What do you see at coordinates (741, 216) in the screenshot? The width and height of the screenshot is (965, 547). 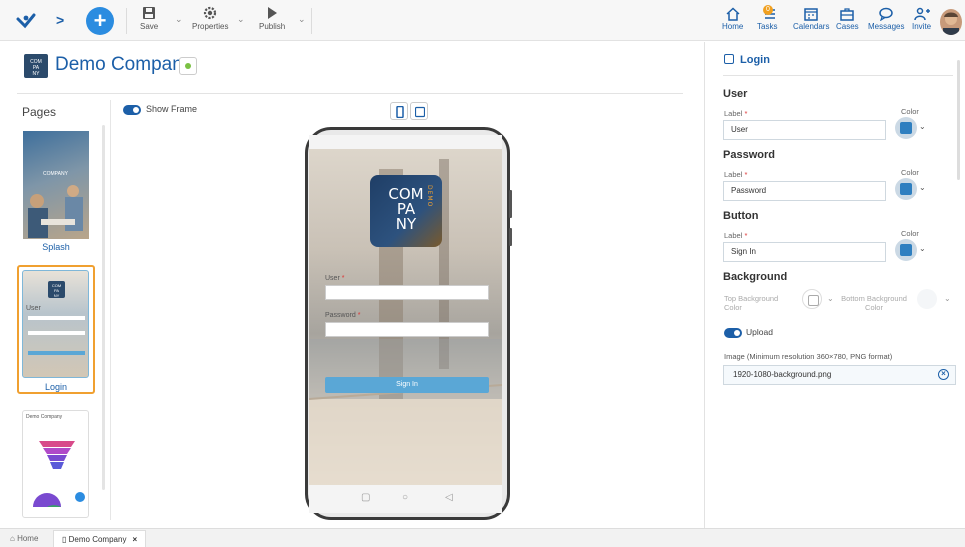 I see `button-section-title: Button` at bounding box center [741, 216].